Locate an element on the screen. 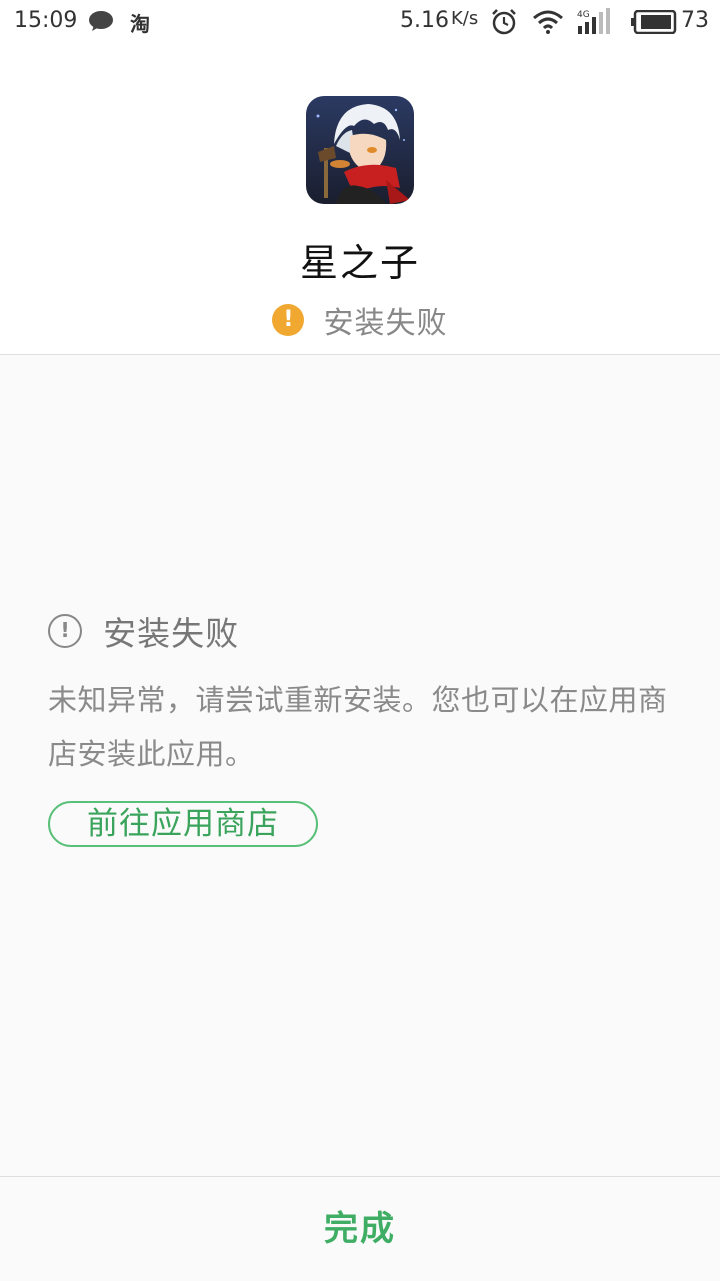  net-speed: 5.16 is located at coordinates (424, 20).